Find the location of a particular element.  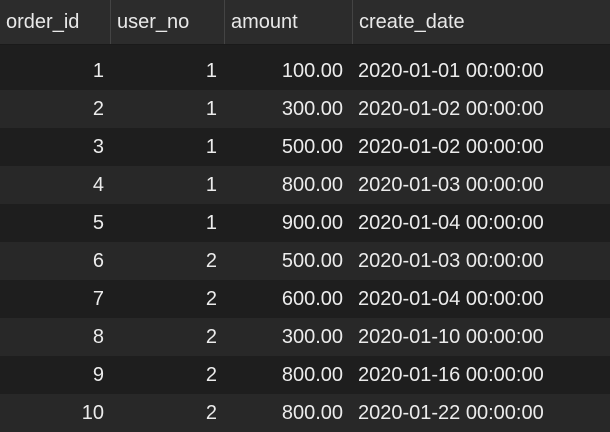

table-row: 7 2 600.00 2020-01-04 00:00:00 is located at coordinates (305, 299).